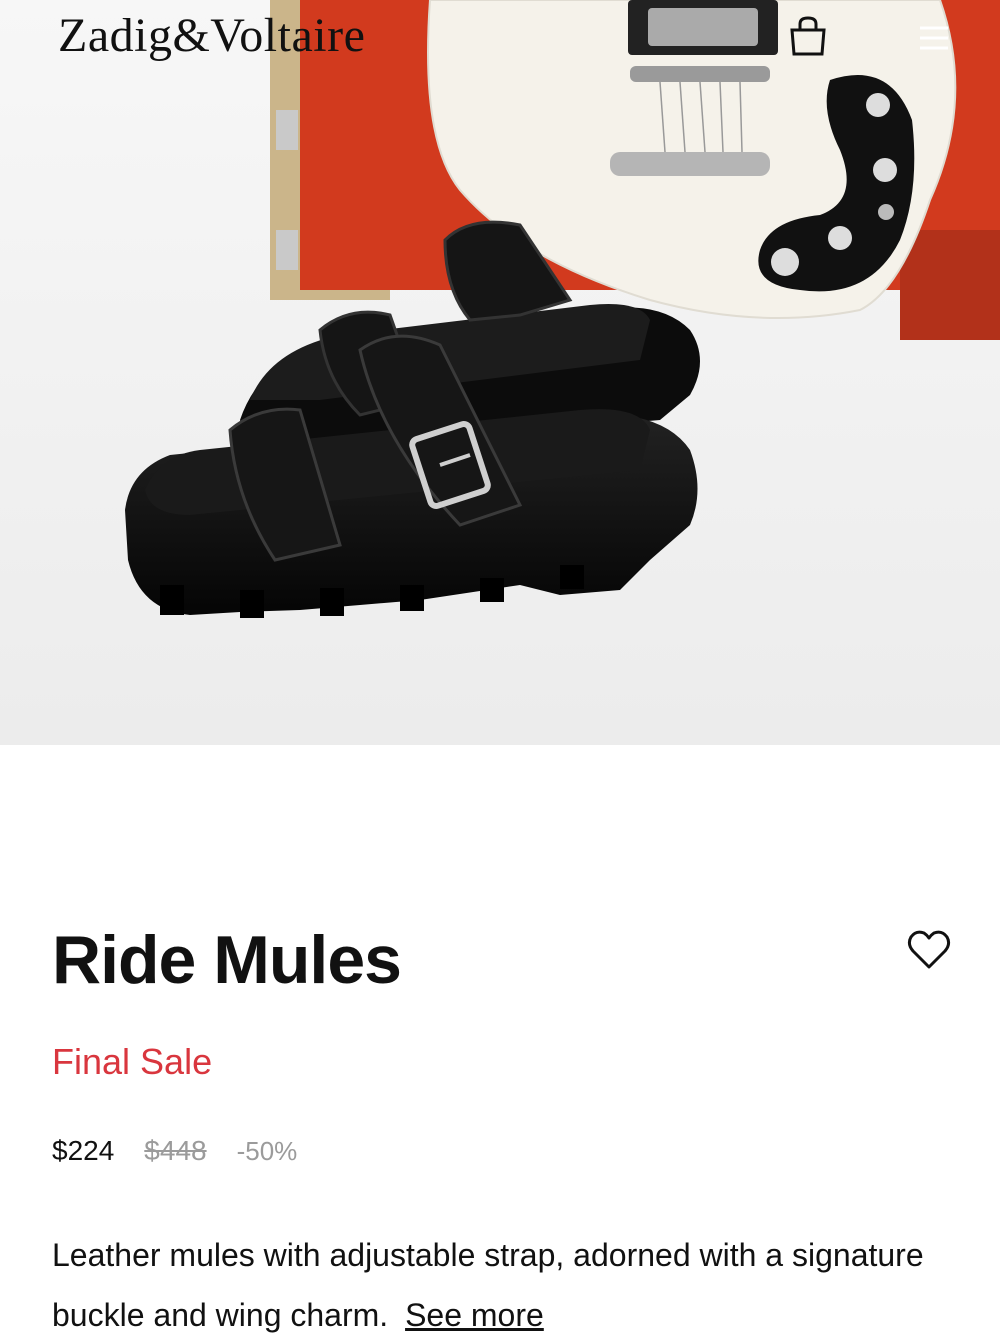  I want to click on heart-outline-icon, so click(929, 949).